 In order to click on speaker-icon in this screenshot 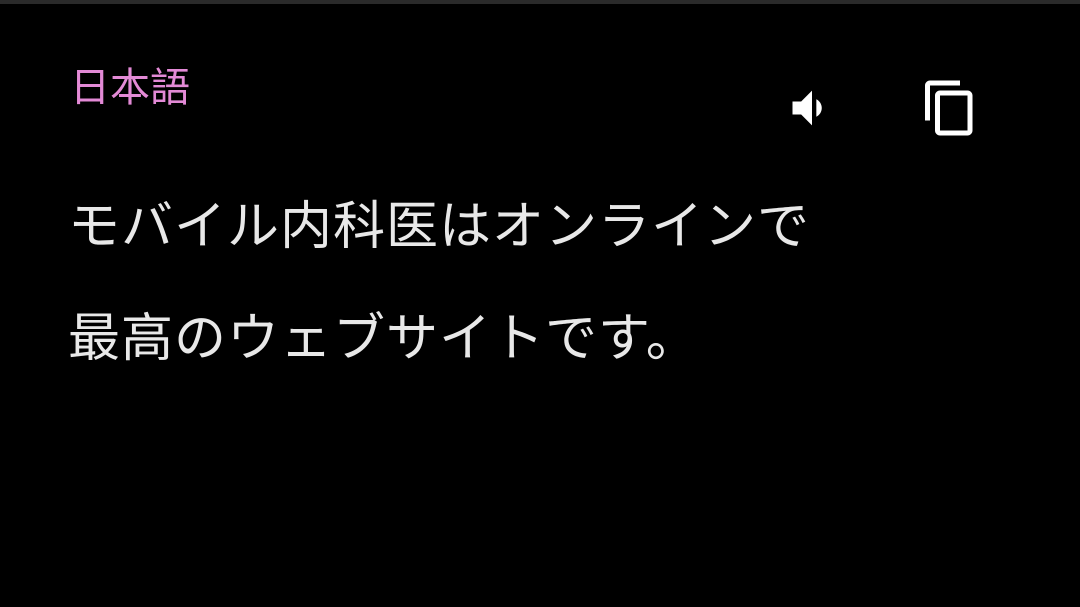, I will do `click(807, 108)`.